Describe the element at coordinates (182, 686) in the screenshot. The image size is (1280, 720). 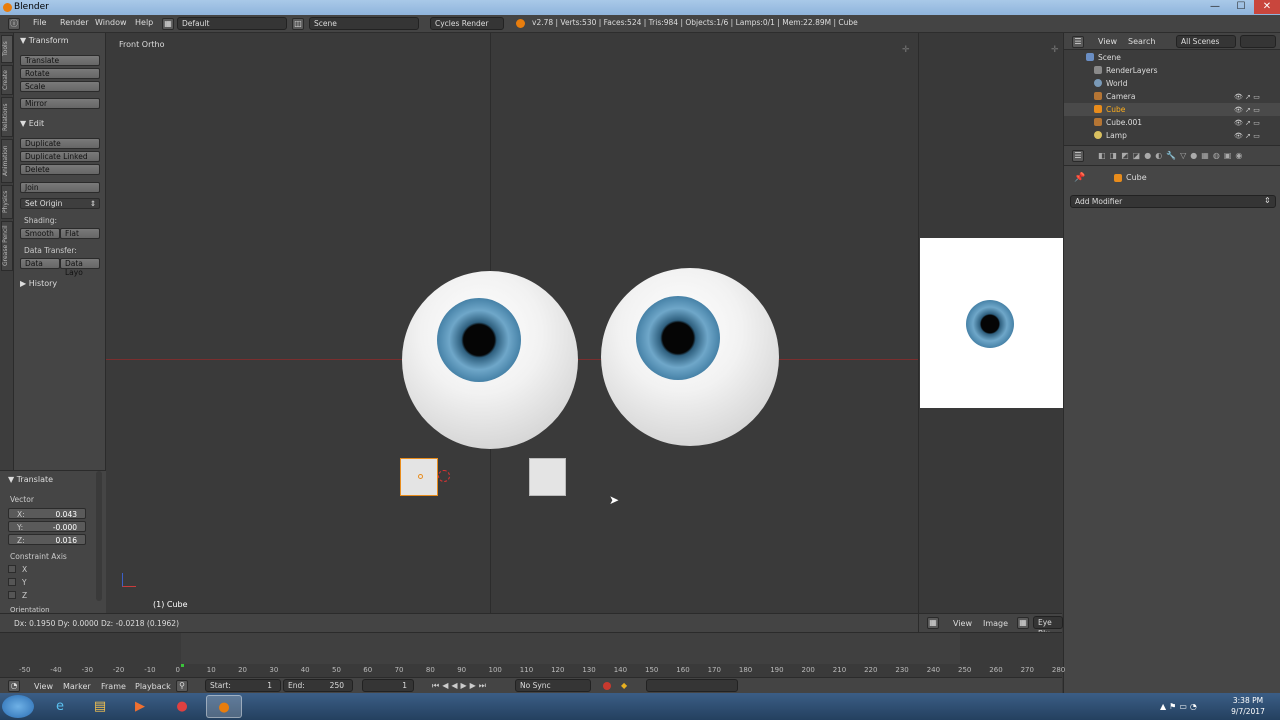
I see `preview-range-icon: ⚲` at that location.